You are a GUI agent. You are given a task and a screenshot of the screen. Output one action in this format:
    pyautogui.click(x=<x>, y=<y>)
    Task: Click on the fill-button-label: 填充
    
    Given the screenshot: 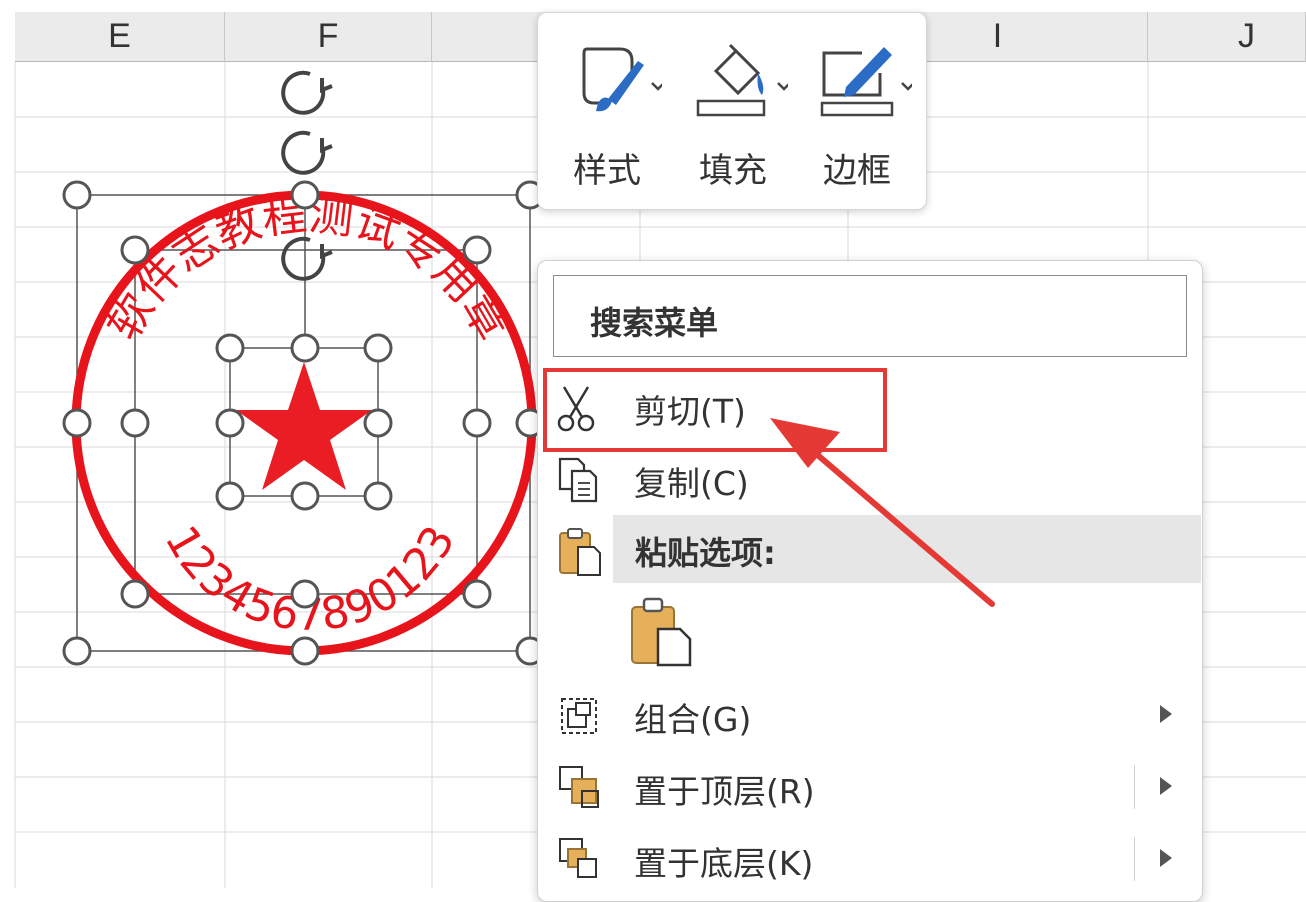 What is the action you would take?
    pyautogui.click(x=733, y=171)
    